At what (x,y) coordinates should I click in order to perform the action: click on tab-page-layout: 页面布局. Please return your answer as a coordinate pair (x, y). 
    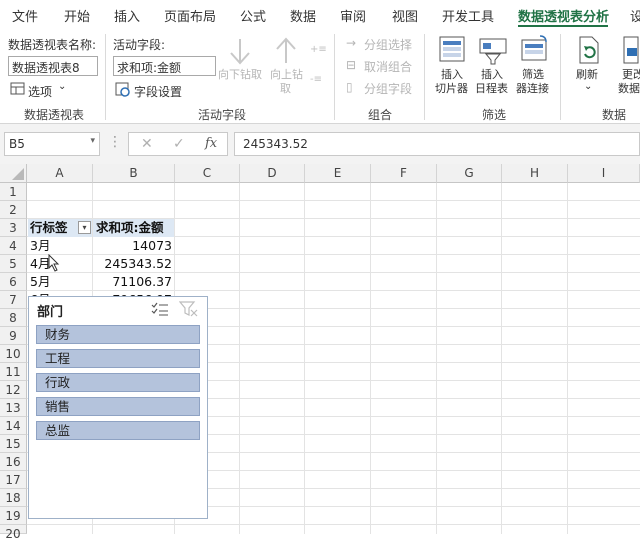
    Looking at the image, I should click on (190, 15).